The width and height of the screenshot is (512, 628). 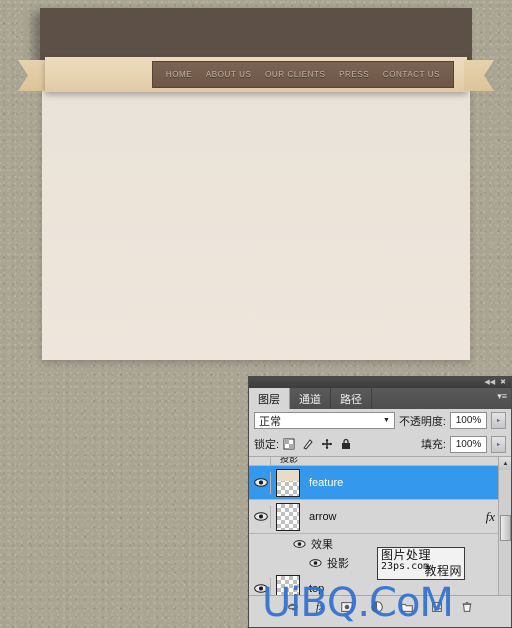 I want to click on effects-label: 效果, so click(x=322, y=544).